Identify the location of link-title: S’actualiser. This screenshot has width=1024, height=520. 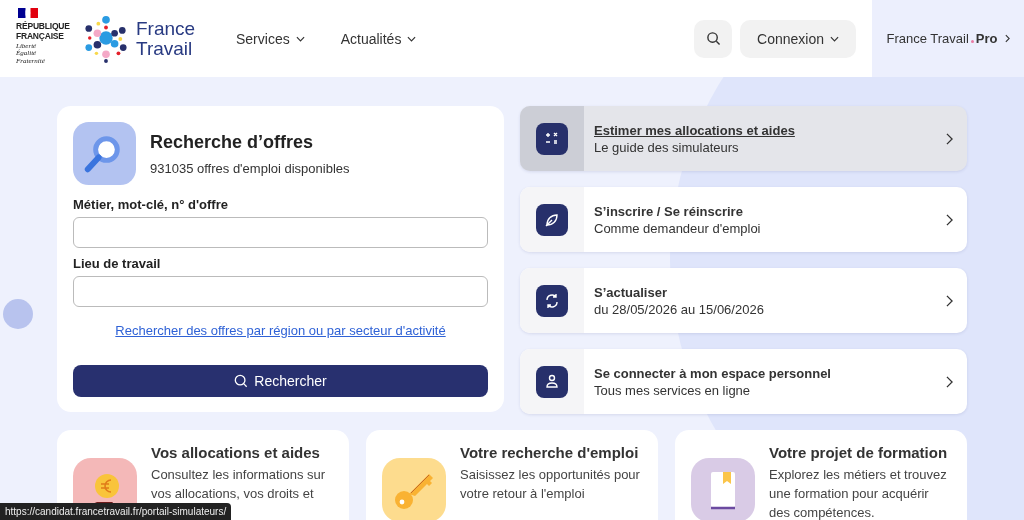
(630, 292).